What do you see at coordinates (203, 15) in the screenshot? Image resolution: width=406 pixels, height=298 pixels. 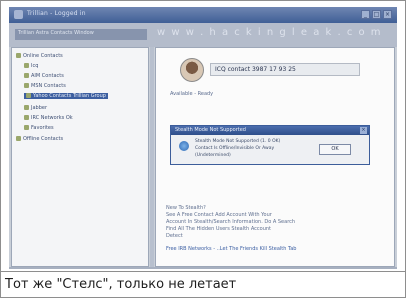 I see `title-bar: Trillian - Logged in _ □ ×` at bounding box center [203, 15].